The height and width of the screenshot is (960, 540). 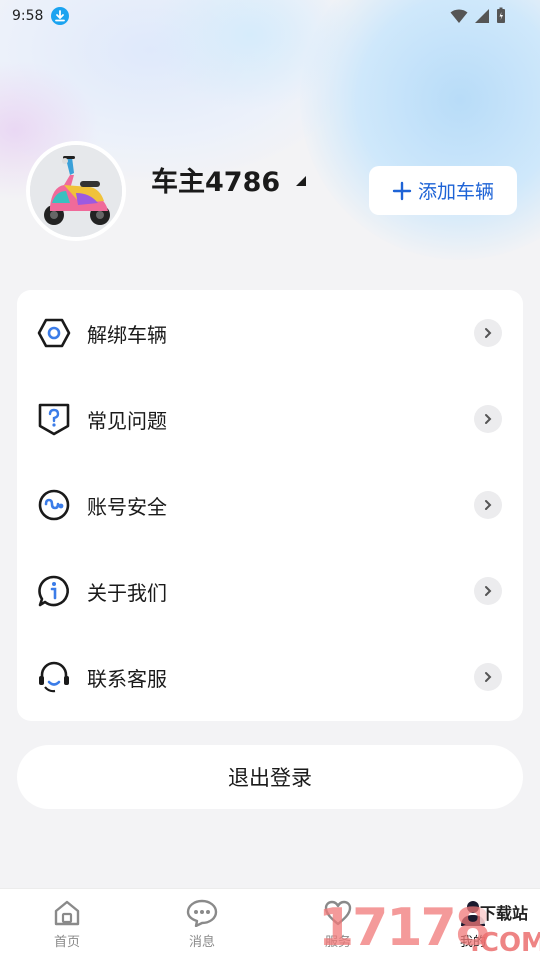 What do you see at coordinates (270, 333) in the screenshot?
I see `menu-item-unbind-vehicle: 解绑车辆` at bounding box center [270, 333].